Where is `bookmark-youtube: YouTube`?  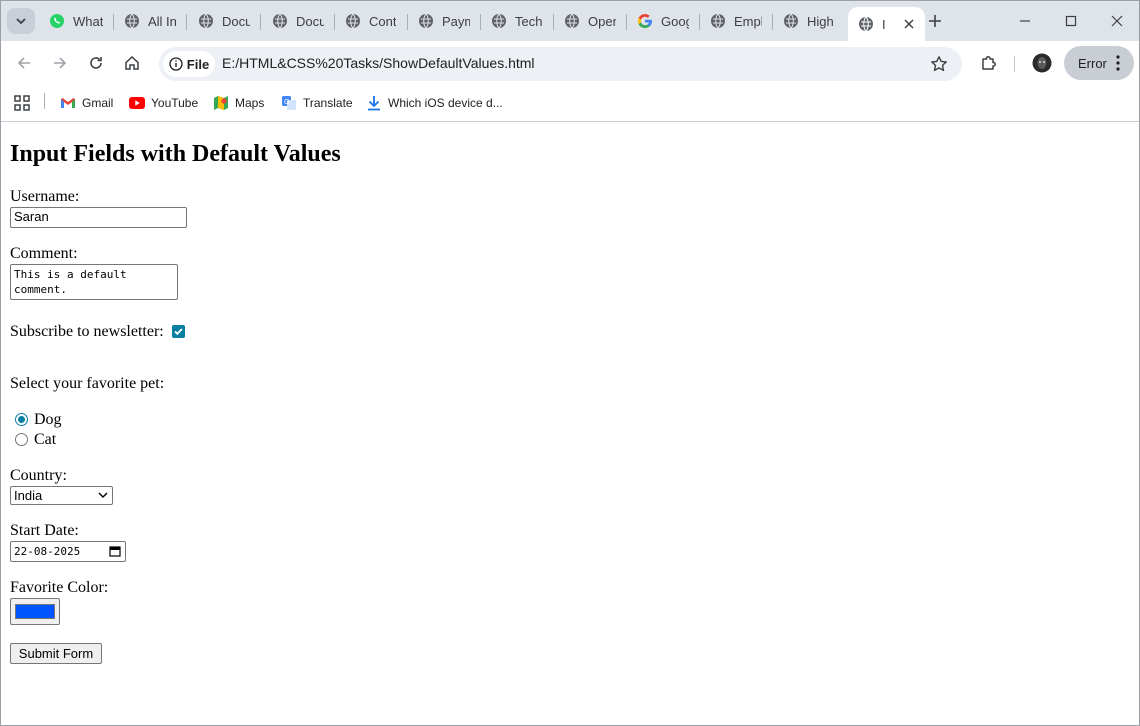 bookmark-youtube: YouTube is located at coordinates (163, 103).